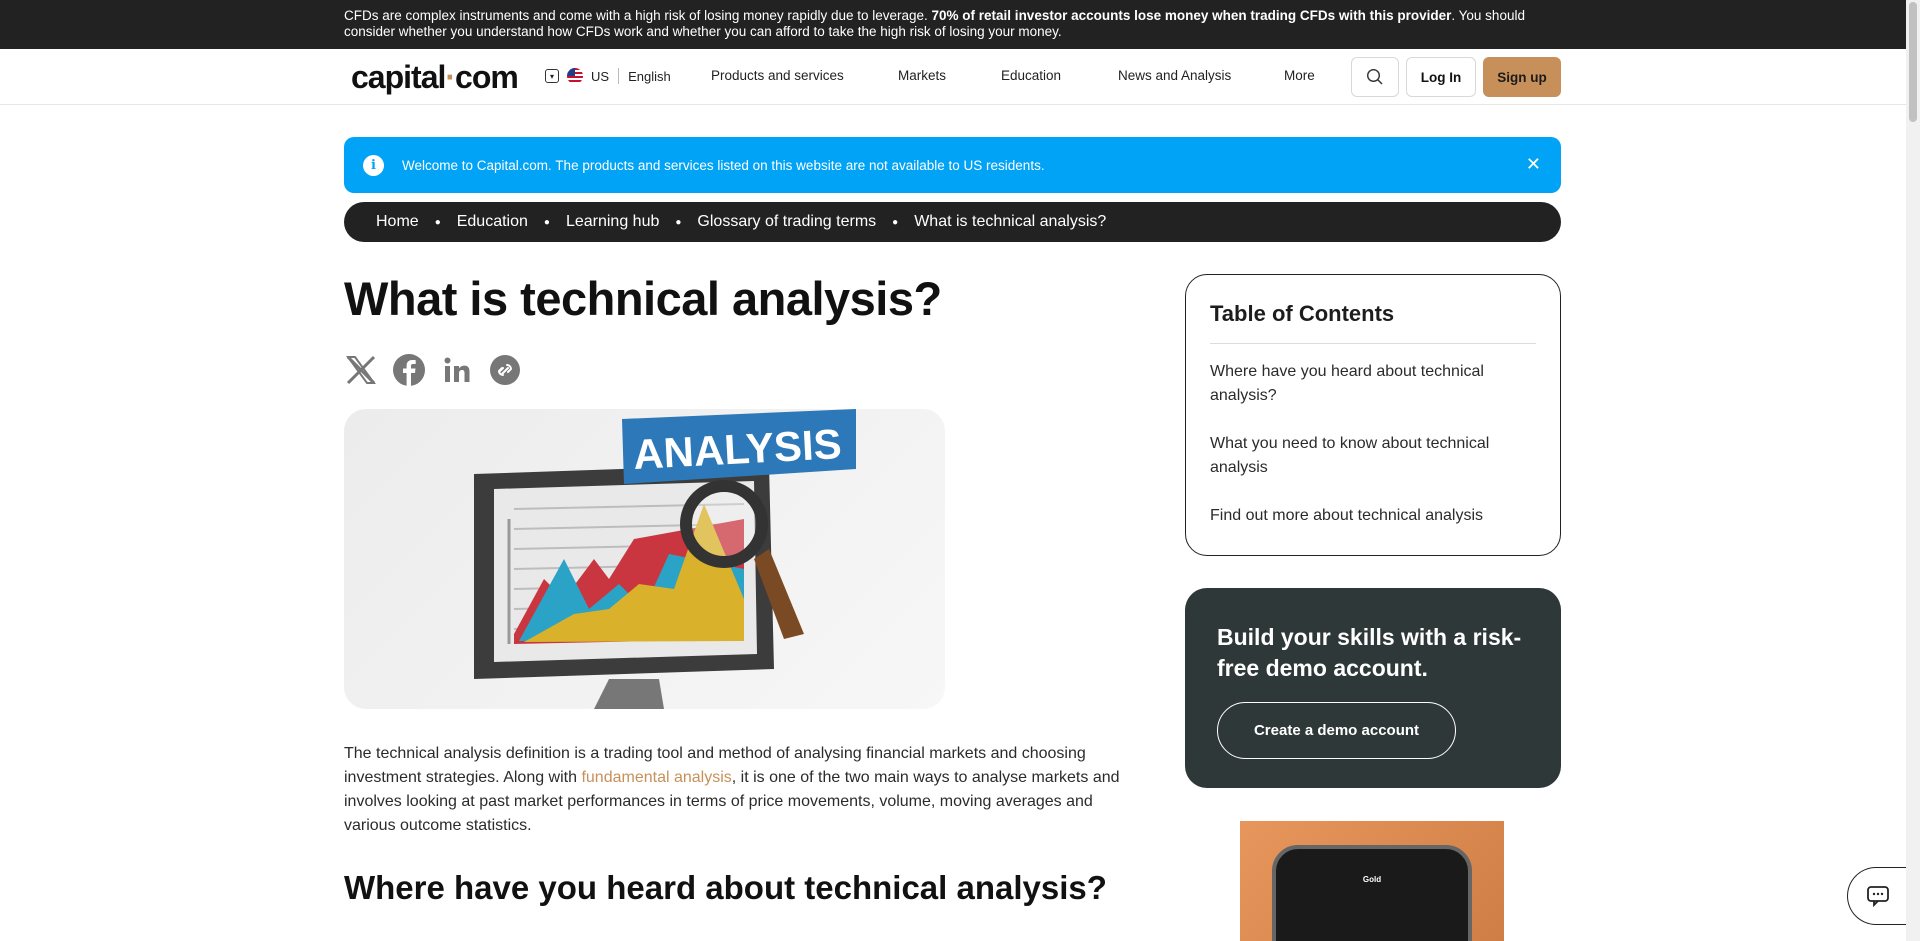 This screenshot has height=941, width=1920. Describe the element at coordinates (361, 370) in the screenshot. I see `x-twitter-icon` at that location.